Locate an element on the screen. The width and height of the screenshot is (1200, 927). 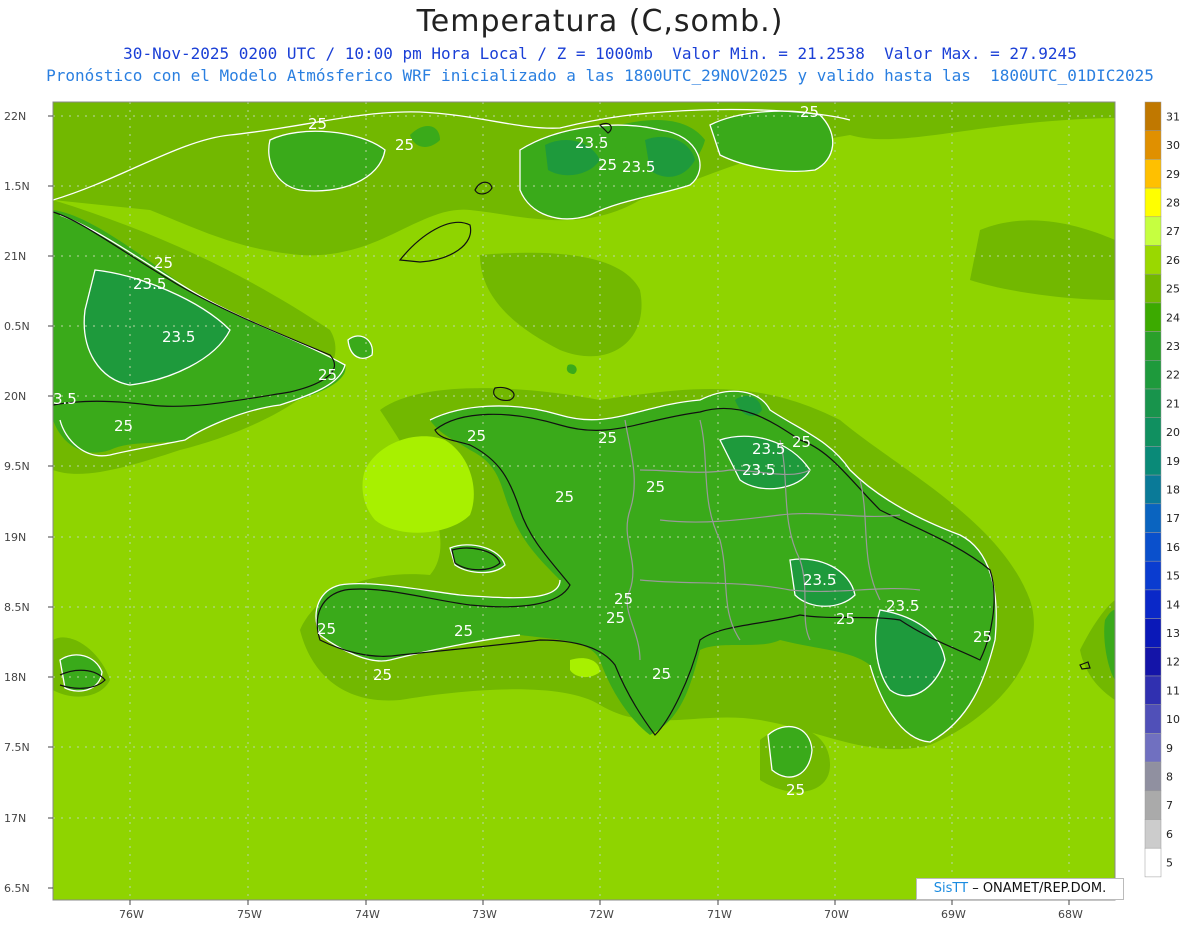
colorbar-label: 24 is located at coordinates (1173, 317).